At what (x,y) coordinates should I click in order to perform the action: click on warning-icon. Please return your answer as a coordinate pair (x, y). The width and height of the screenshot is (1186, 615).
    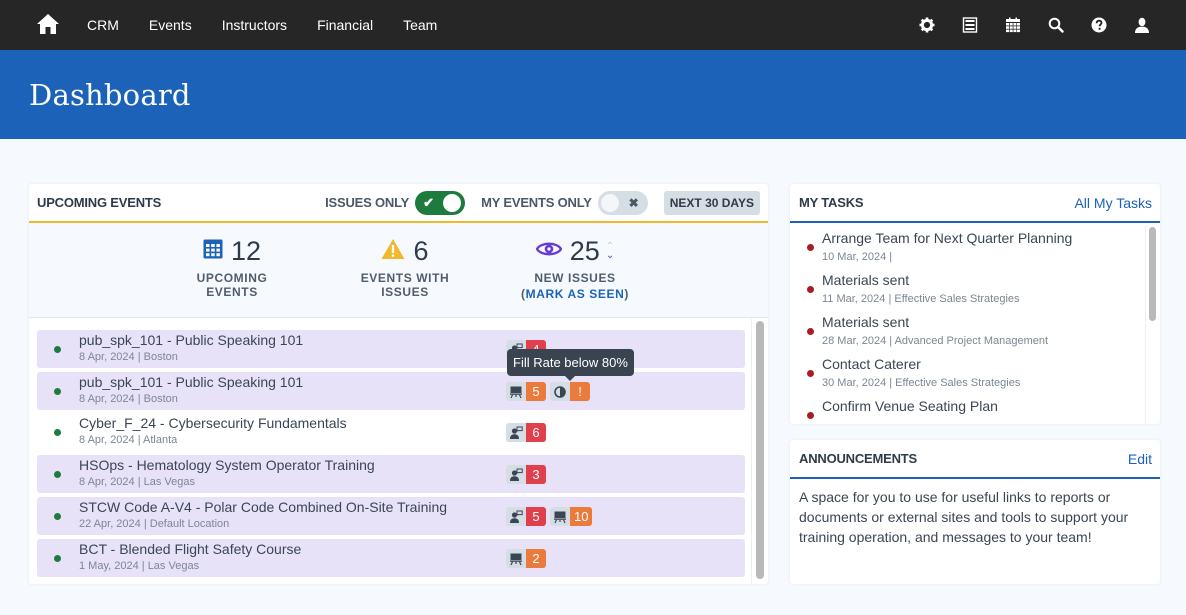
    Looking at the image, I should click on (393, 251).